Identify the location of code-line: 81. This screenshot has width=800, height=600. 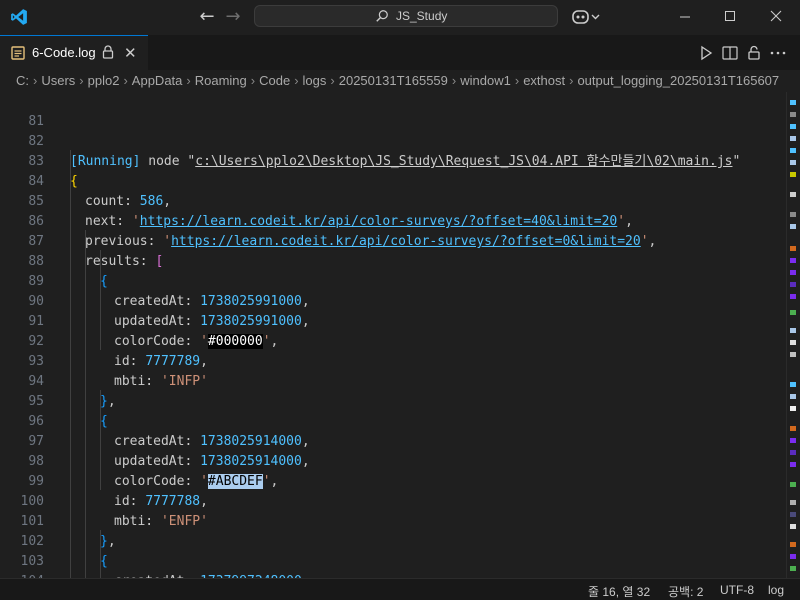
(393, 110).